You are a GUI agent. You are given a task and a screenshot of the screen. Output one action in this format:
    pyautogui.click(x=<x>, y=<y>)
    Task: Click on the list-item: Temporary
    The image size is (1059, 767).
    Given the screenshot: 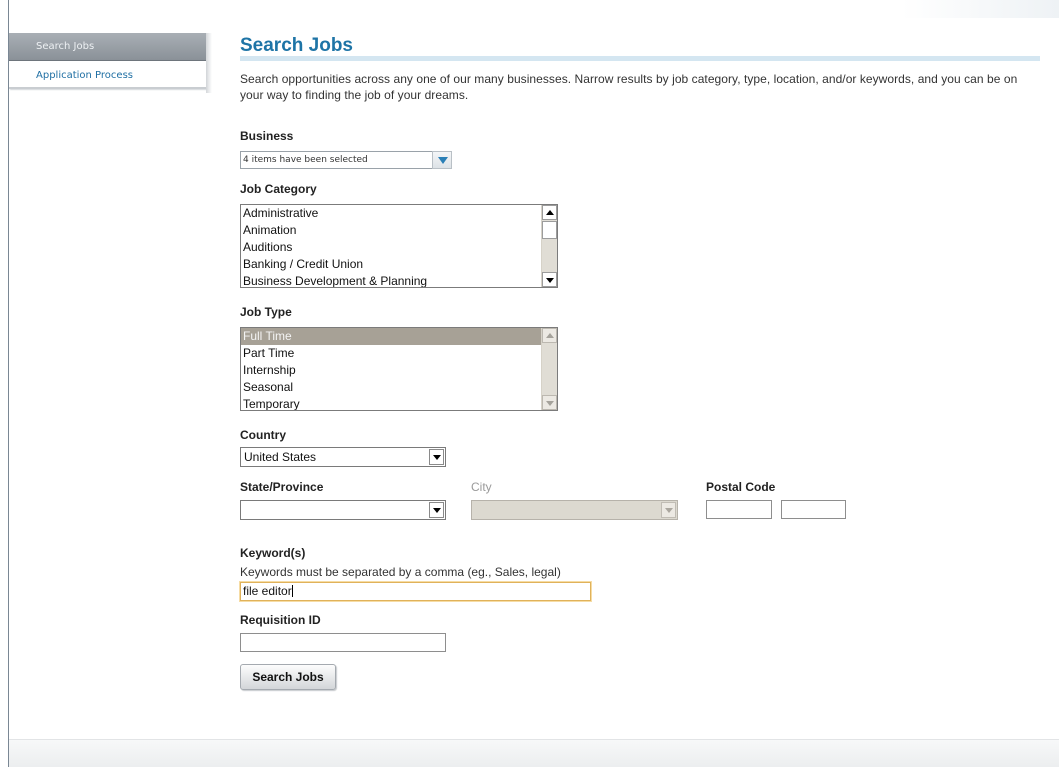 What is the action you would take?
    pyautogui.click(x=391, y=403)
    